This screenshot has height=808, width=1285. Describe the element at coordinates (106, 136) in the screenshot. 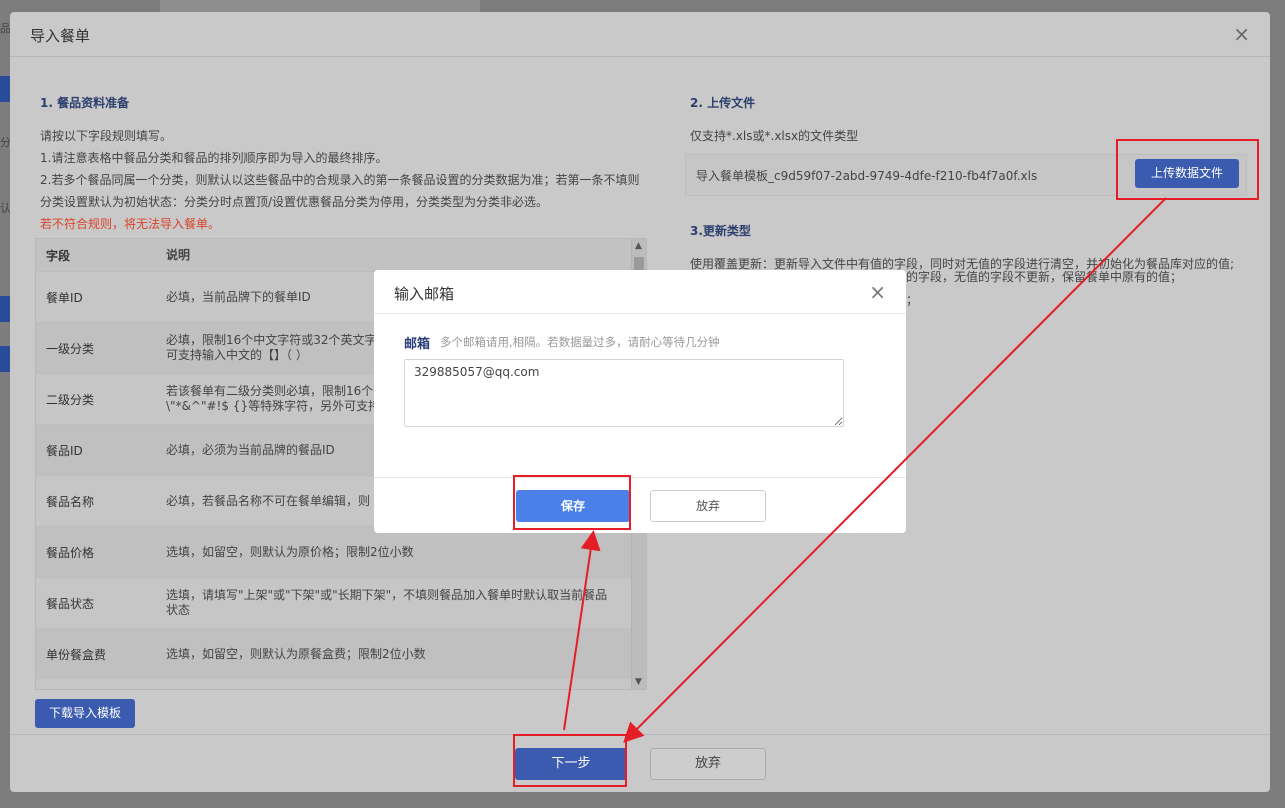

I see `rule-line: 请按以下字段规则填写。` at that location.